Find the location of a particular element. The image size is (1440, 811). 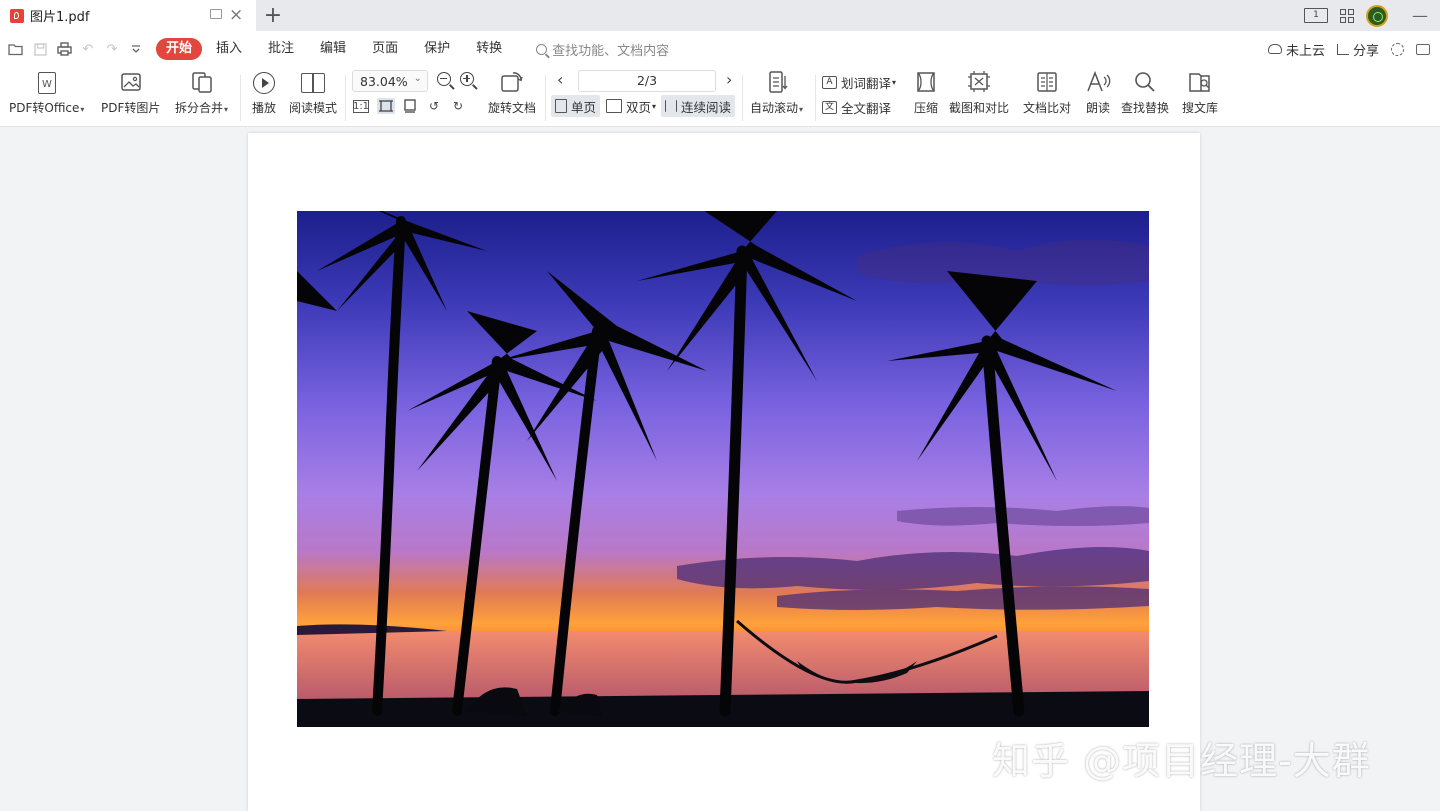

compress-label: 压缩 is located at coordinates (925, 108).